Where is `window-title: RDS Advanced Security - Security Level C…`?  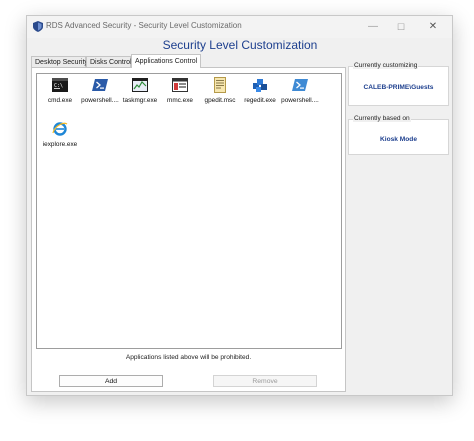 window-title: RDS Advanced Security - Security Level C… is located at coordinates (144, 25).